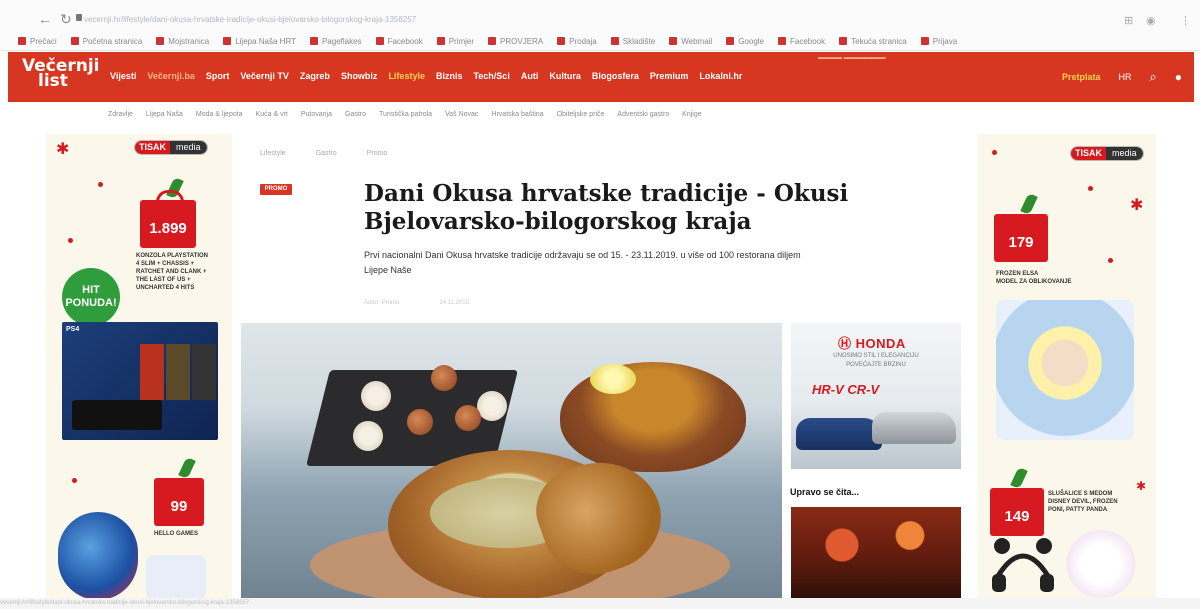 This screenshot has width=1200, height=609. What do you see at coordinates (123, 76) in the screenshot?
I see `nav-item: Vijesti` at bounding box center [123, 76].